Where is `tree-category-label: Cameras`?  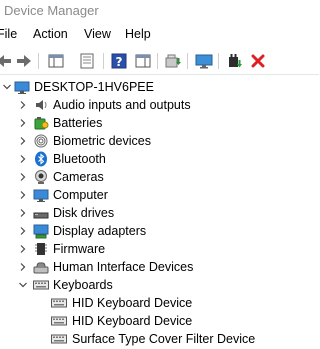 tree-category-label: Cameras is located at coordinates (78, 177).